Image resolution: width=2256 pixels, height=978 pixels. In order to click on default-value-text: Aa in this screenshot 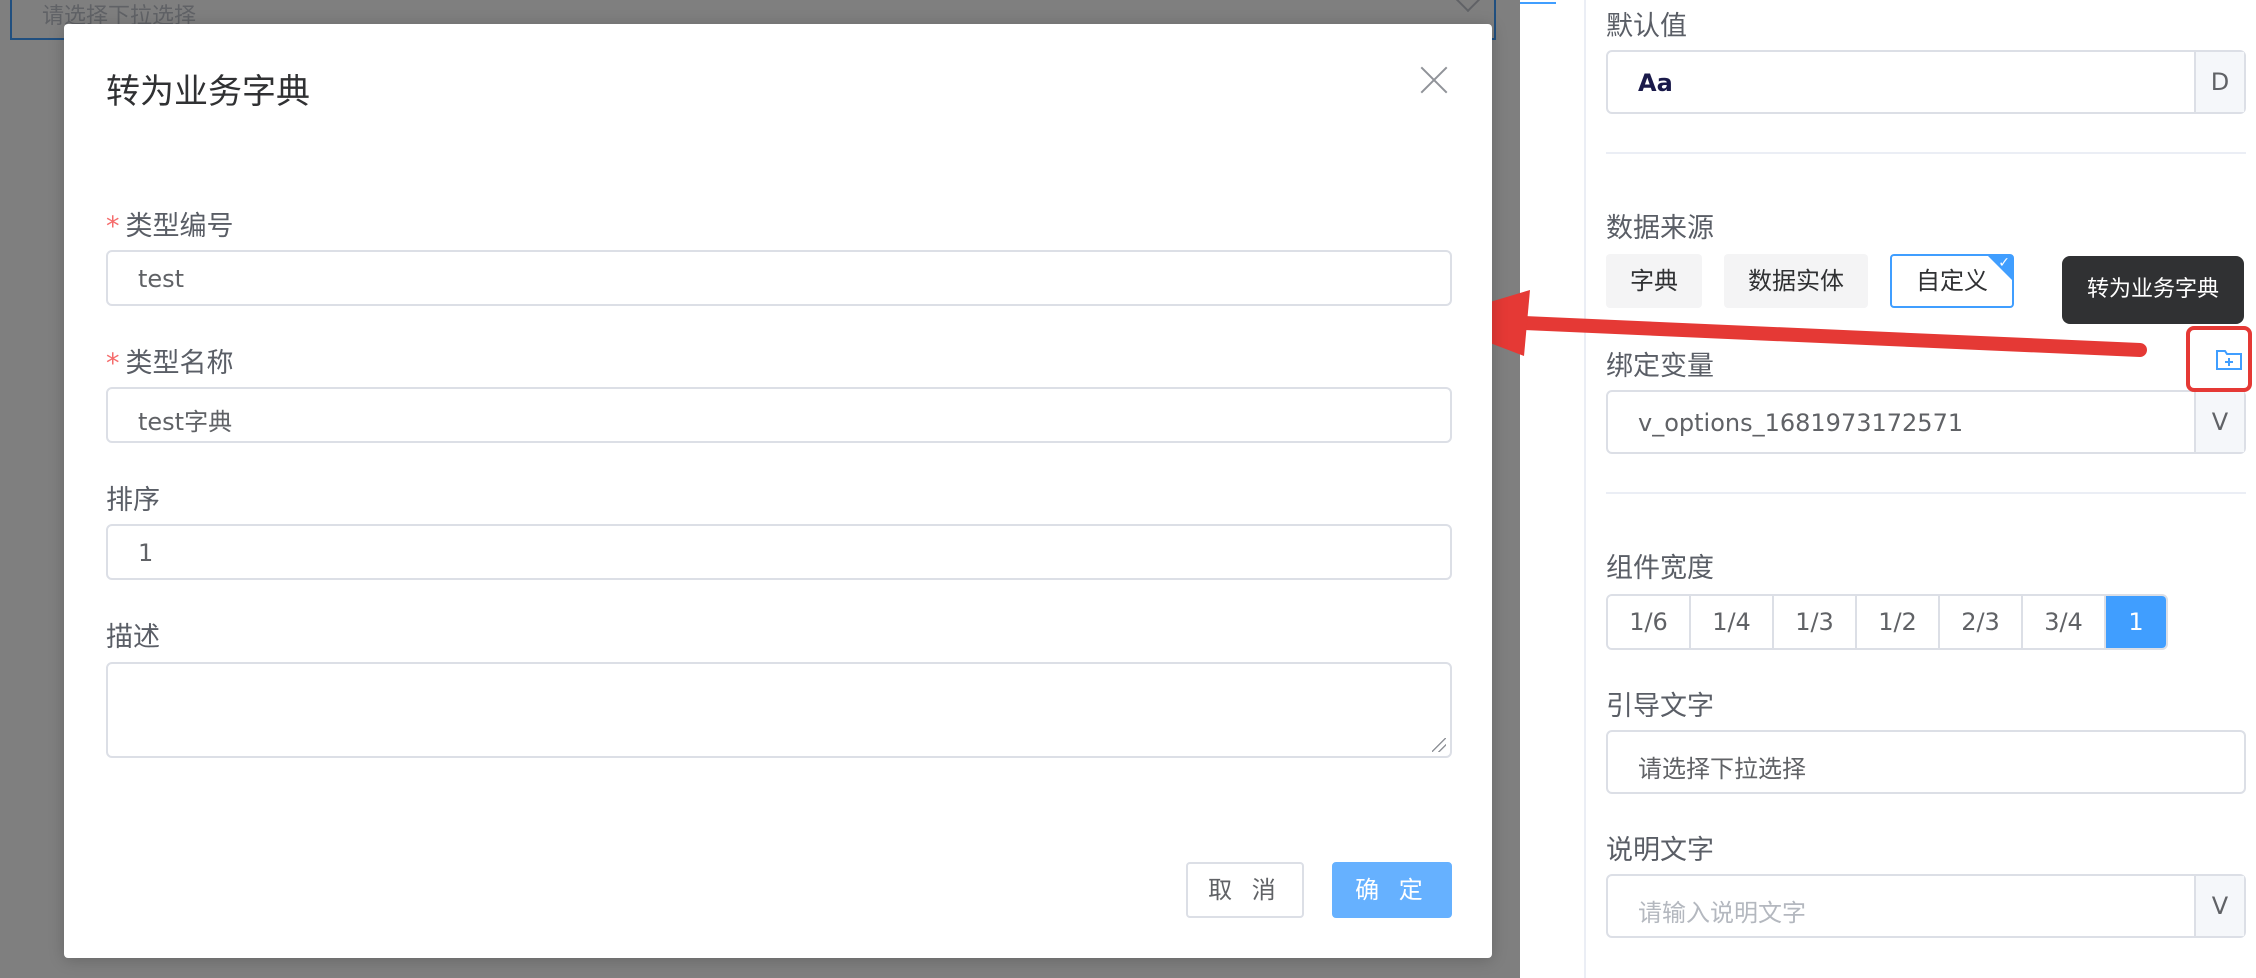, I will do `click(1655, 83)`.